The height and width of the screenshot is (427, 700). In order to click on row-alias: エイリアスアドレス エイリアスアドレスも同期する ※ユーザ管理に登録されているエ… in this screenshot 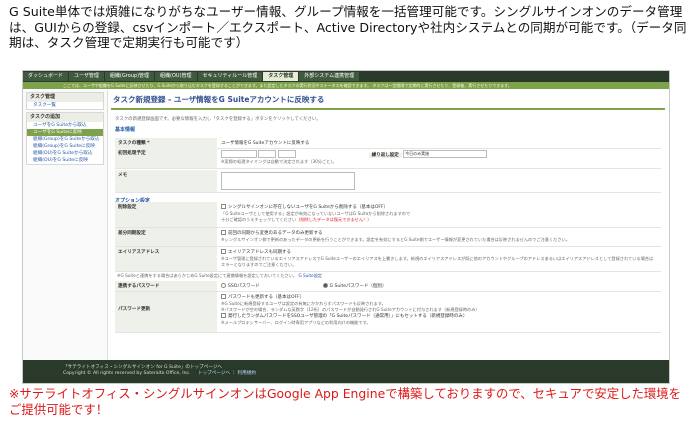, I will do `click(388, 259)`.